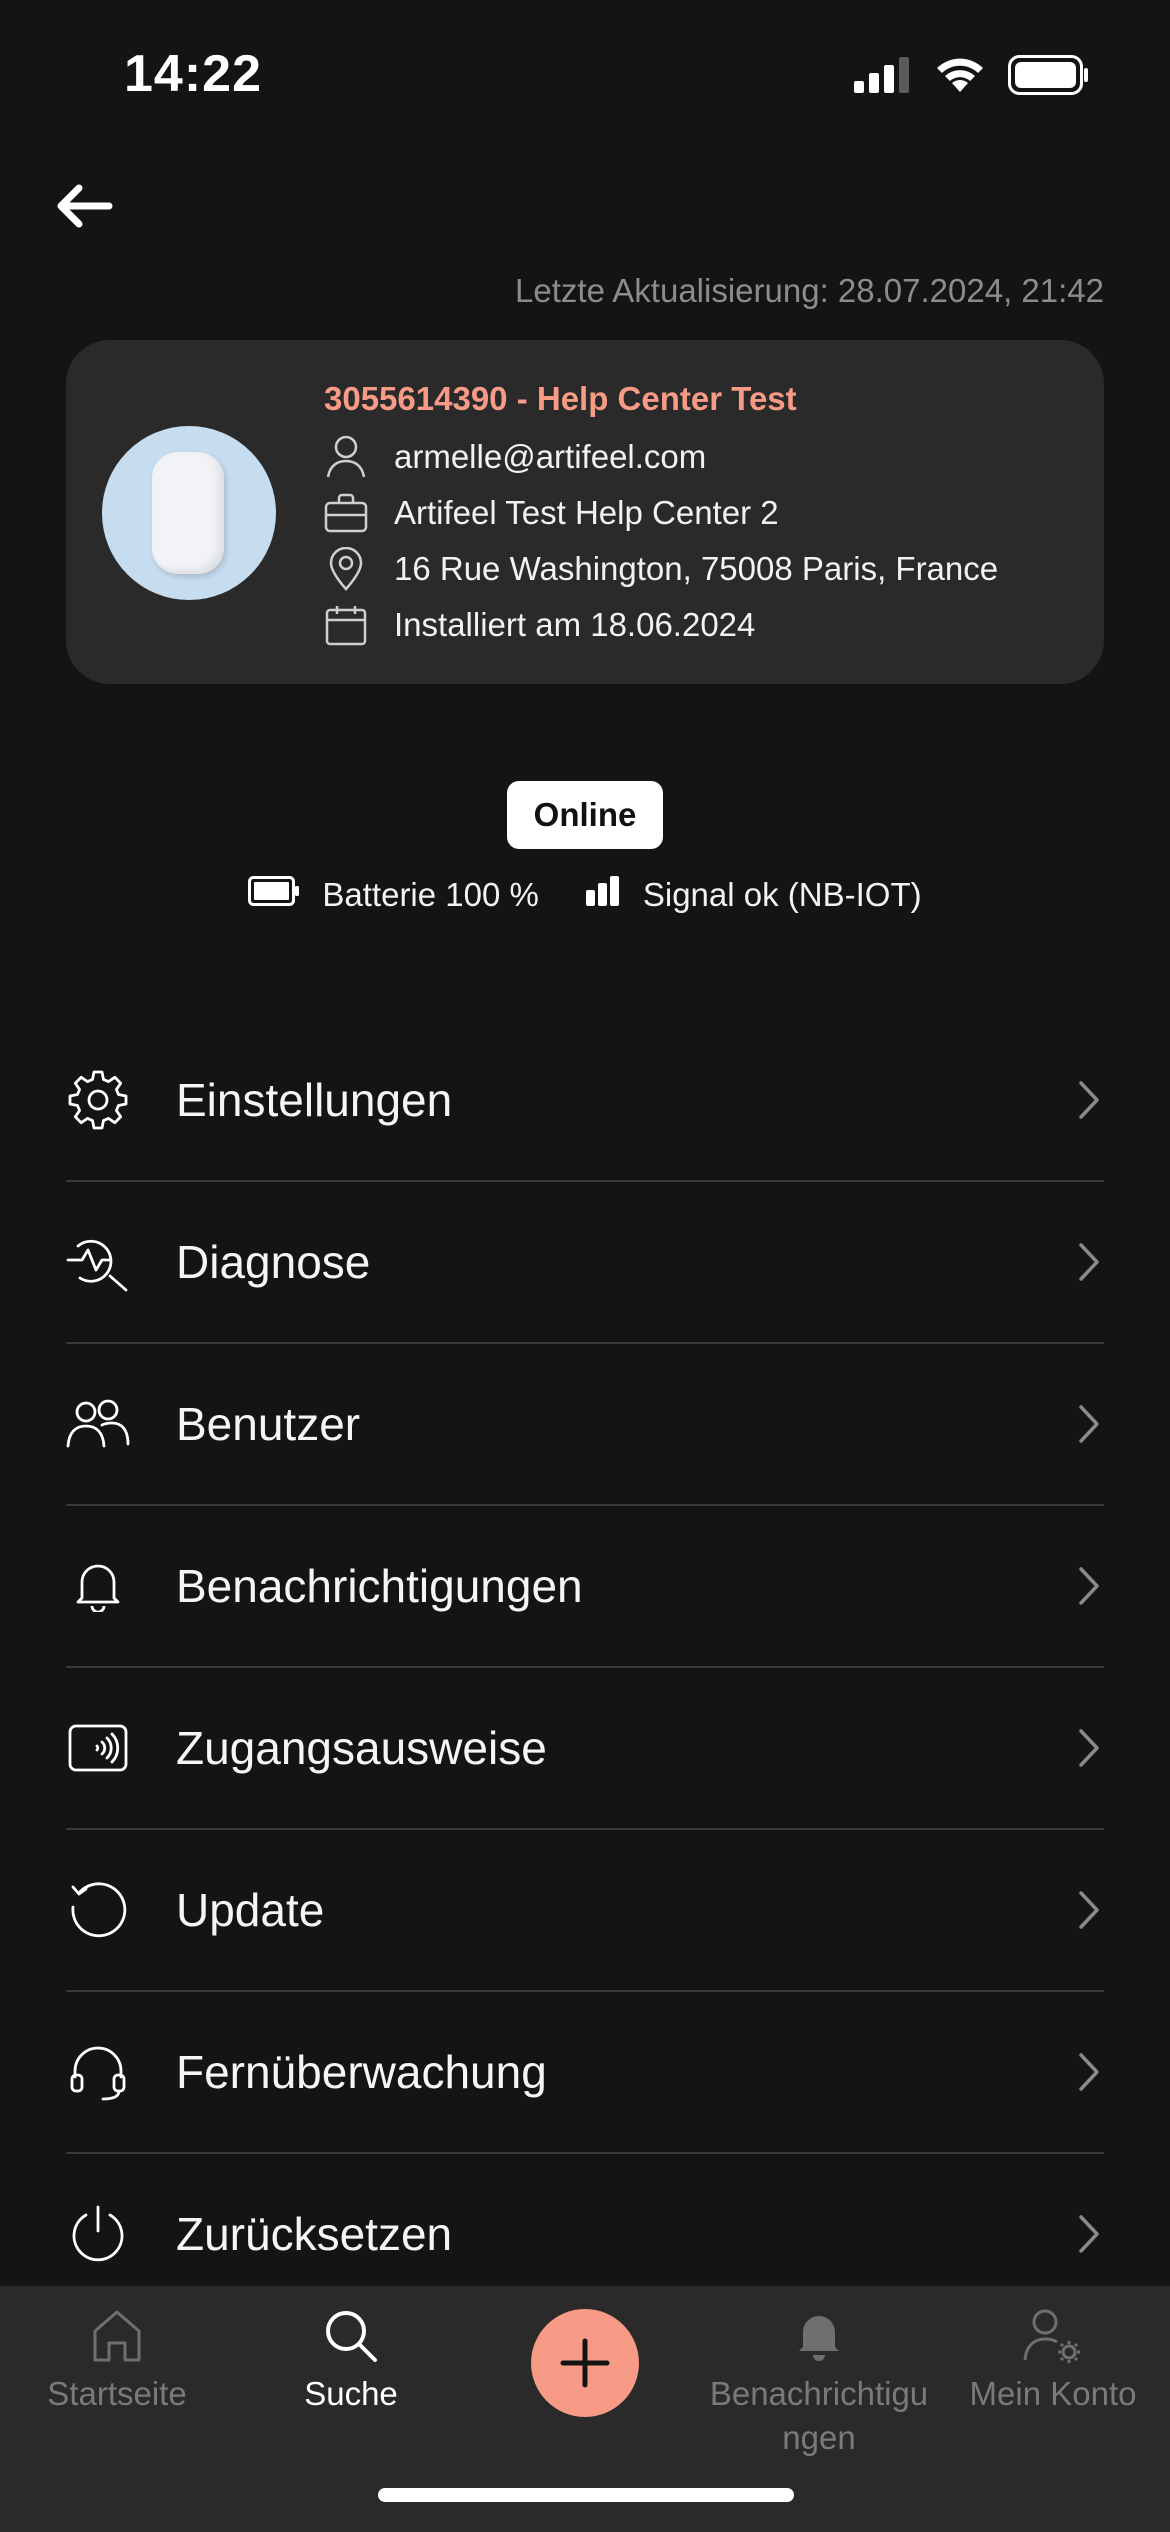  Describe the element at coordinates (696, 568) in the screenshot. I see `device-address: 16 Rue Washington, 75008 Paris, France` at that location.